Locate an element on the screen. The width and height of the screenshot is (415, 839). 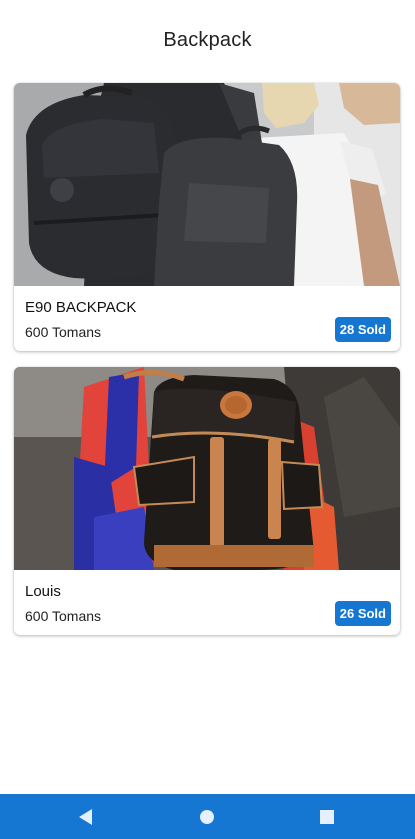
back-button is located at coordinates (85, 816).